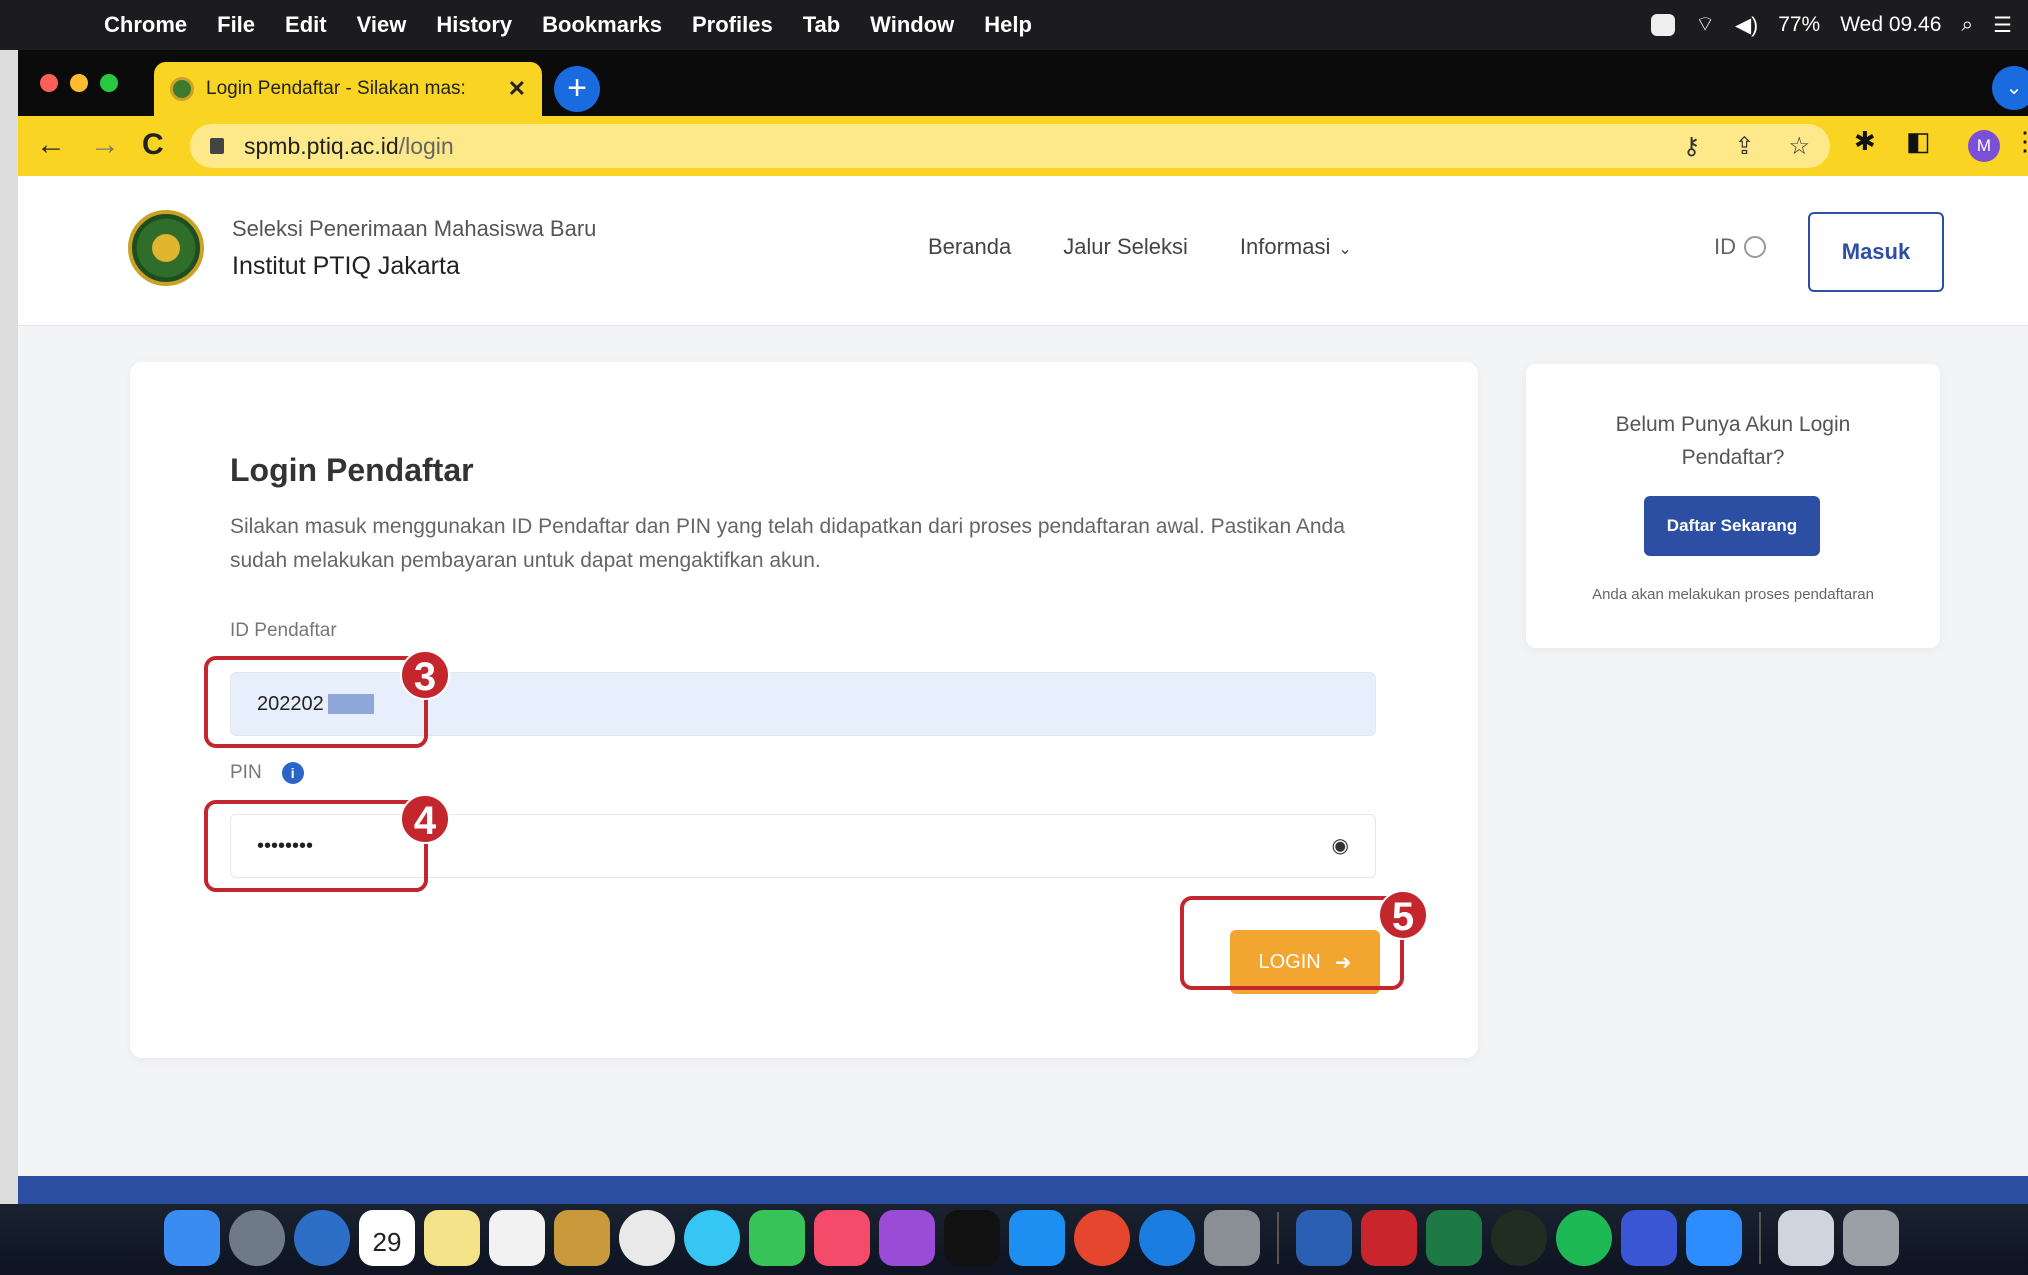 This screenshot has width=2028, height=1275. Describe the element at coordinates (517, 1238) in the screenshot. I see `reminders-icon` at that location.